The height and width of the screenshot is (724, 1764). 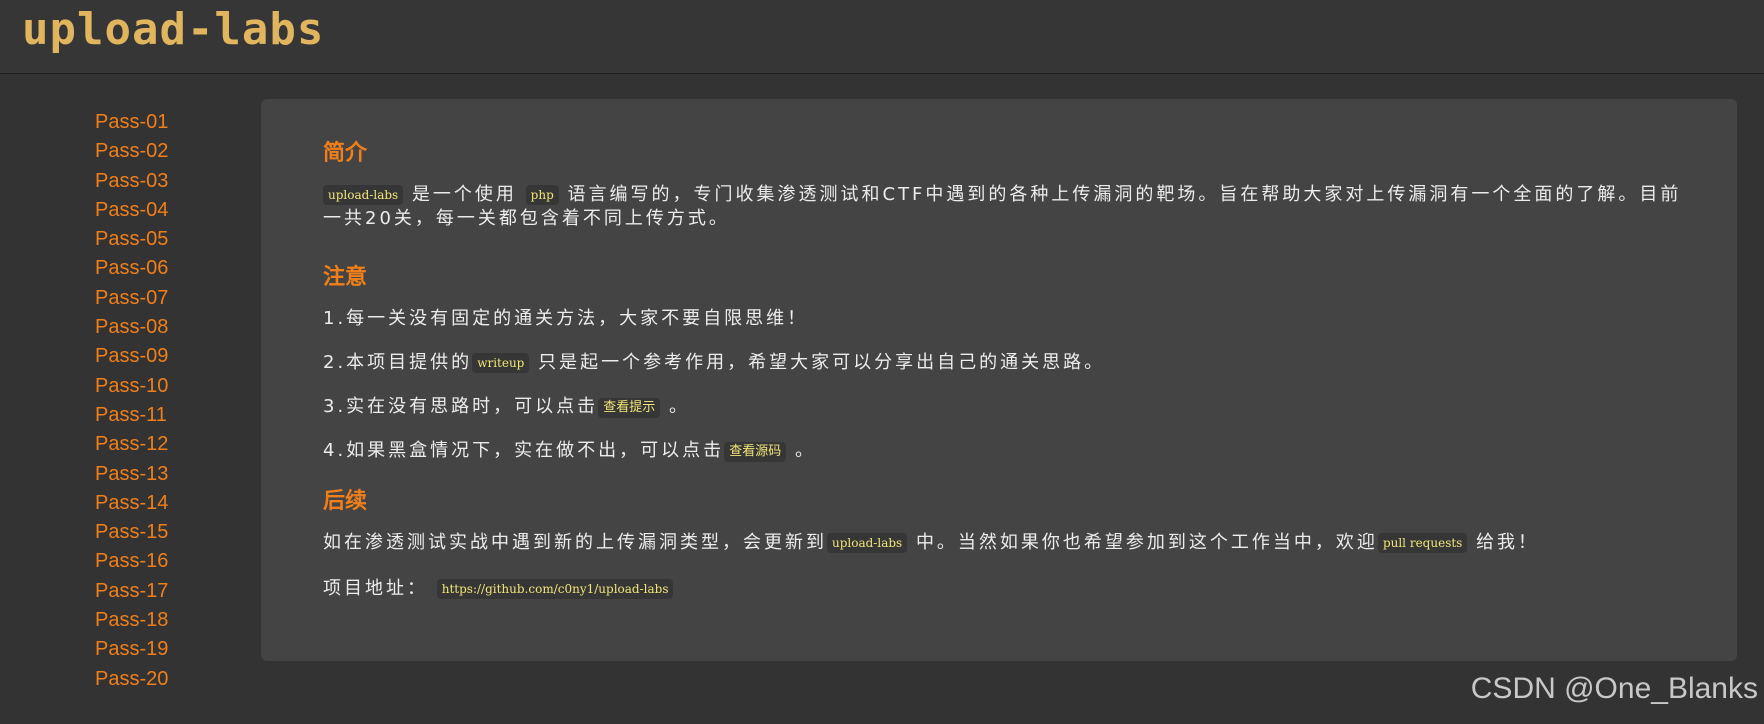 What do you see at coordinates (345, 501) in the screenshot?
I see `followup-heading: 后续` at bounding box center [345, 501].